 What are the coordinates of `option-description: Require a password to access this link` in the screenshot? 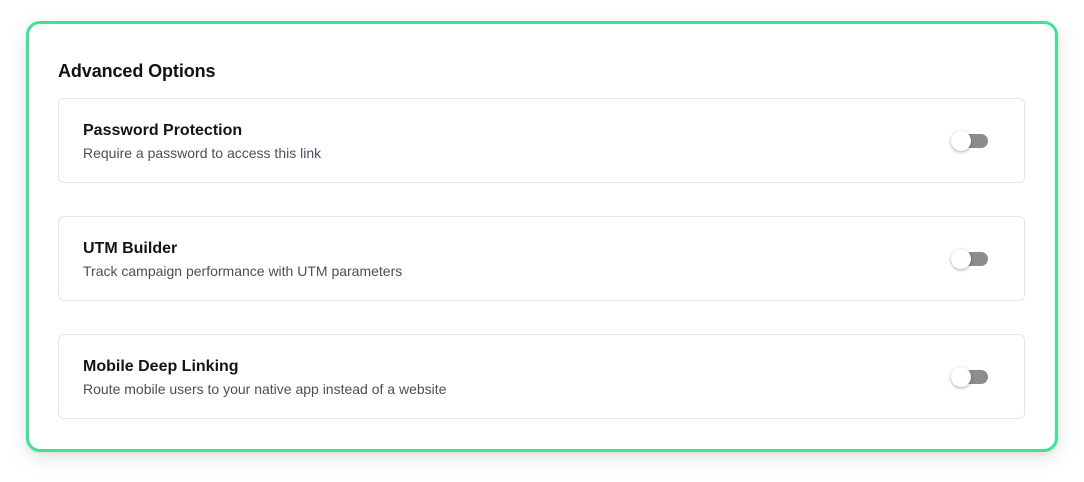 It's located at (202, 153).